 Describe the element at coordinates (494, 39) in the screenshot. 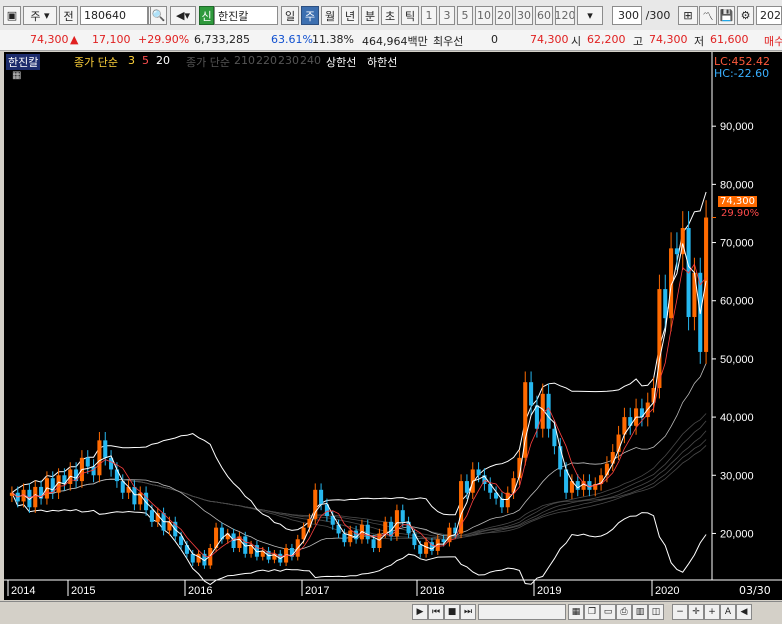

I see `hoga-value: 0` at that location.